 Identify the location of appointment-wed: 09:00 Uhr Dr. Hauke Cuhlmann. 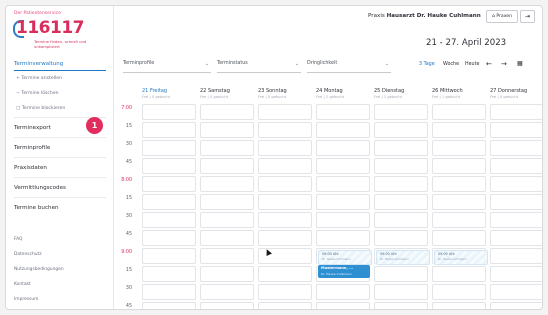
(461, 257).